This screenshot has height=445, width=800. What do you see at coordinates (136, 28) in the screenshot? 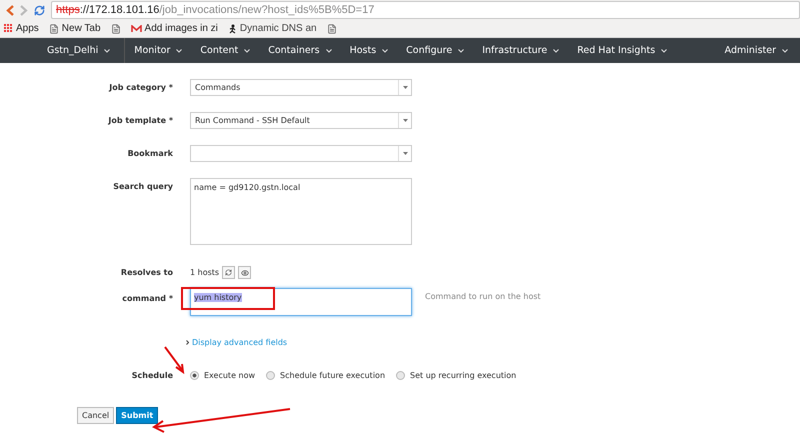
I see `mail-icon` at bounding box center [136, 28].